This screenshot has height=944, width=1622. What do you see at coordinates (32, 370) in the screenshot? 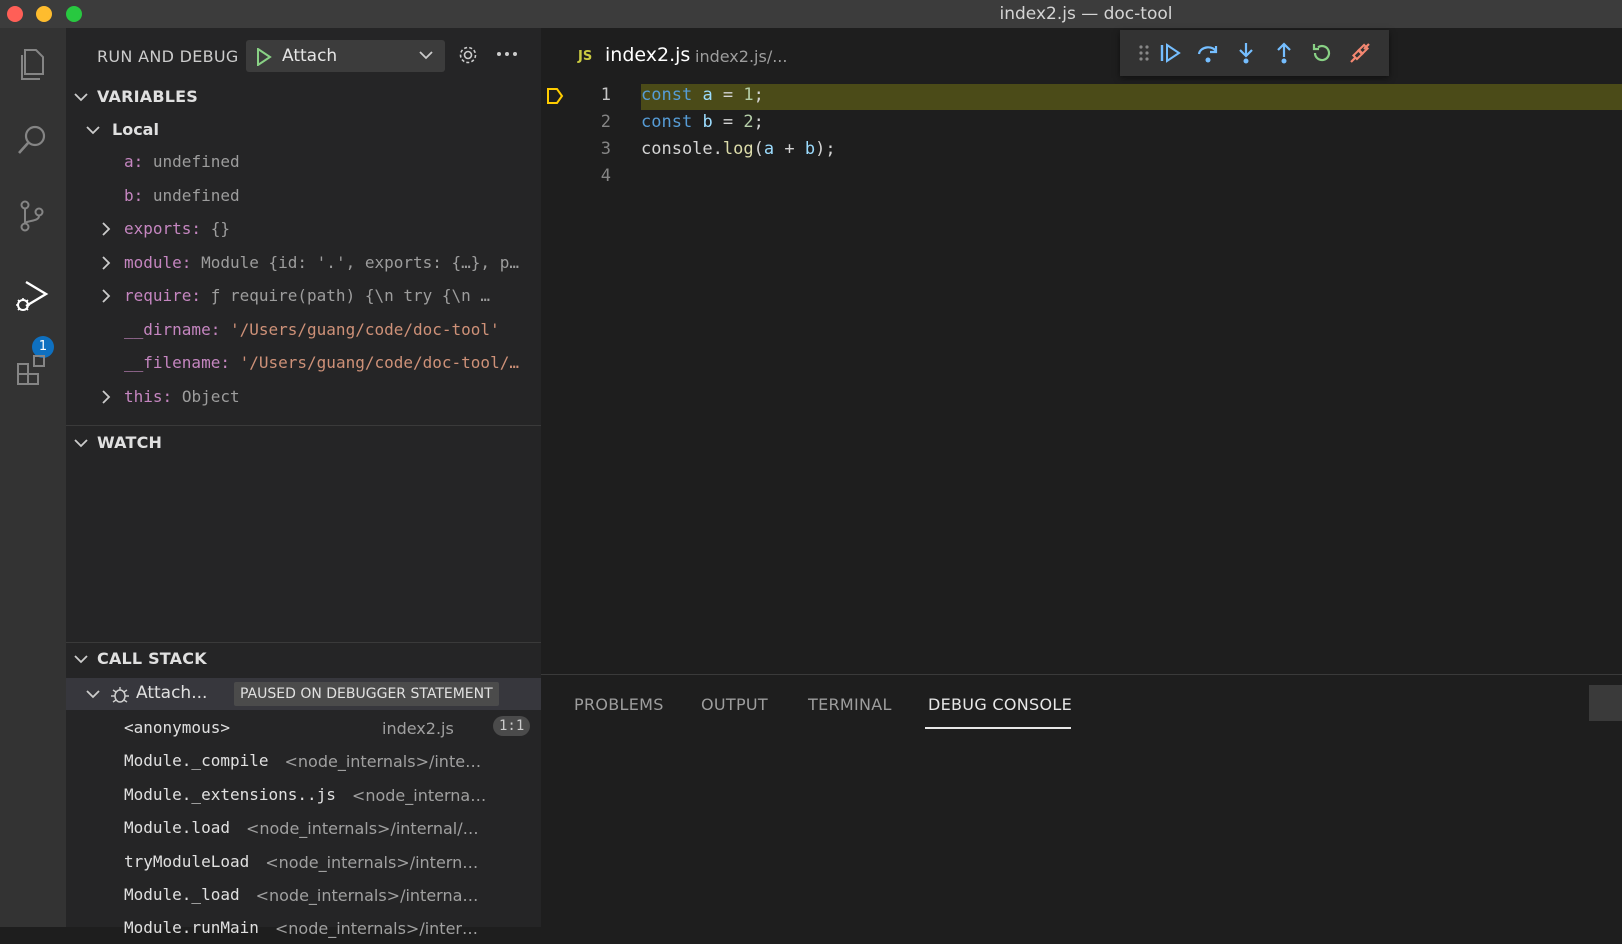
I see `extensions-icon` at bounding box center [32, 370].